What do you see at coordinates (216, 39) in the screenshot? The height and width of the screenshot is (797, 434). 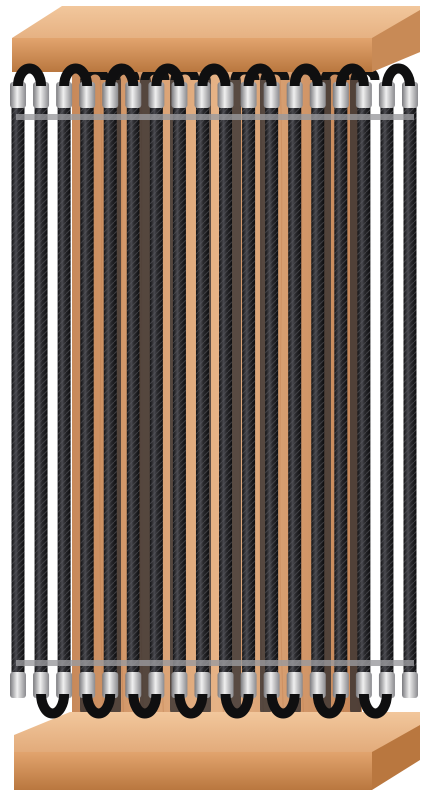 I see `top-wood-plate` at bounding box center [216, 39].